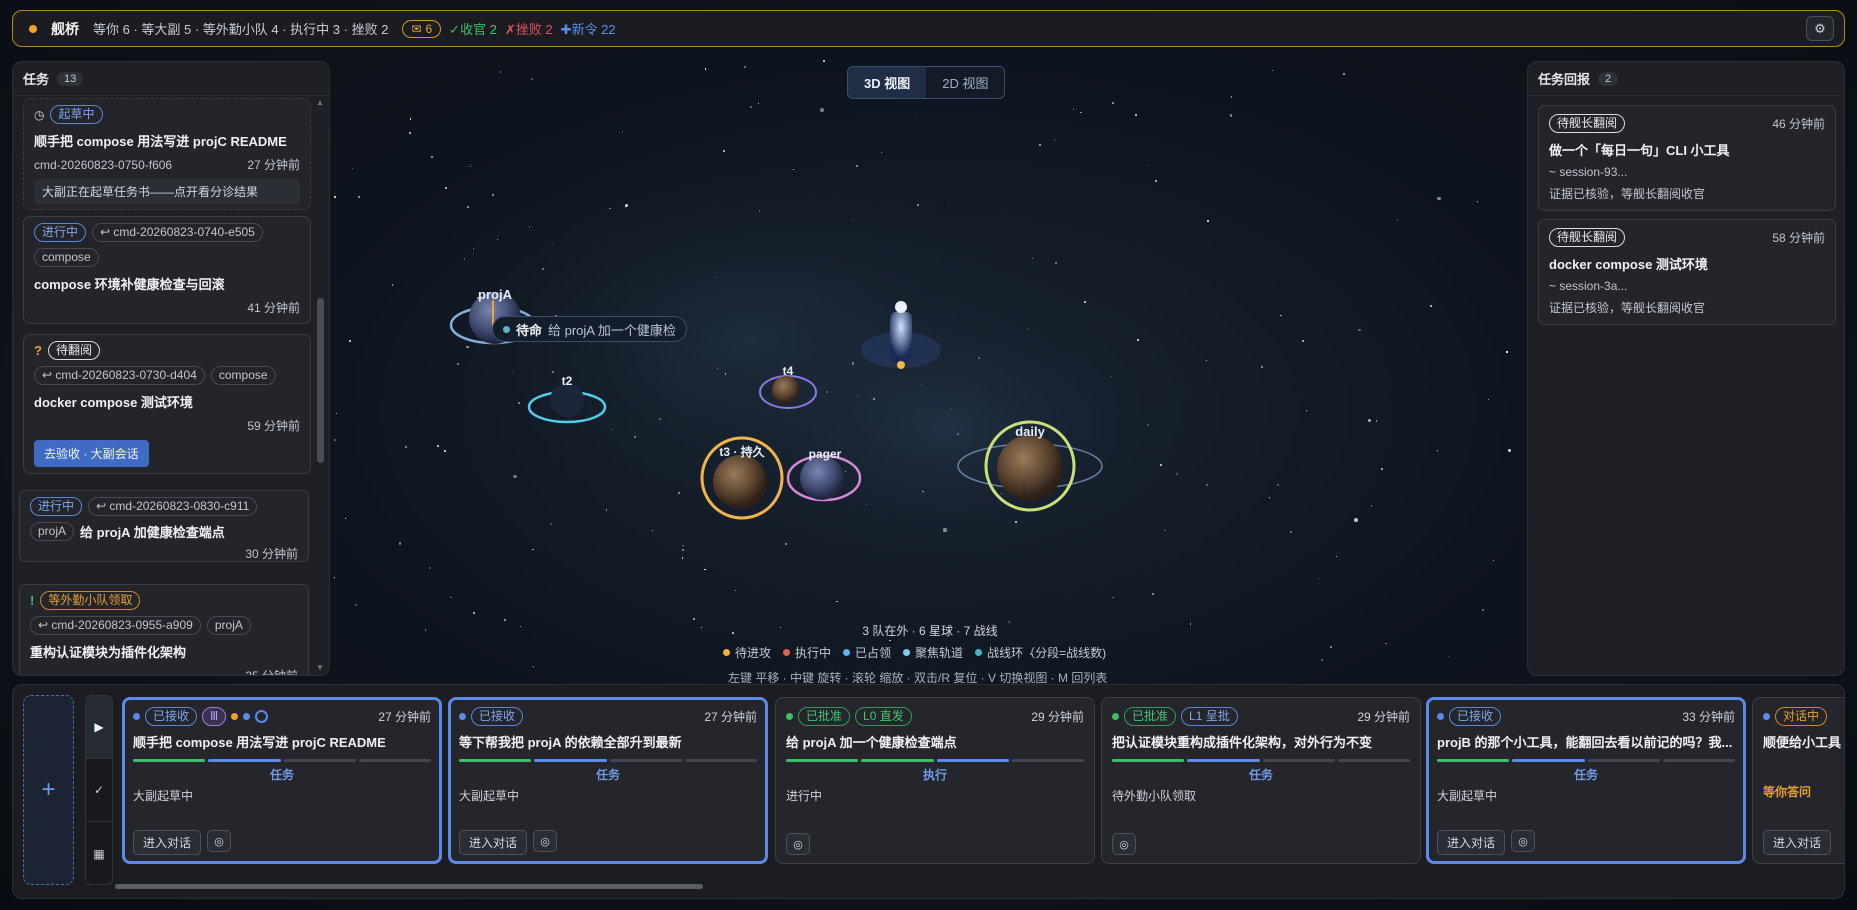  What do you see at coordinates (320, 667) in the screenshot?
I see `scroll-down-icon: ▼` at bounding box center [320, 667].